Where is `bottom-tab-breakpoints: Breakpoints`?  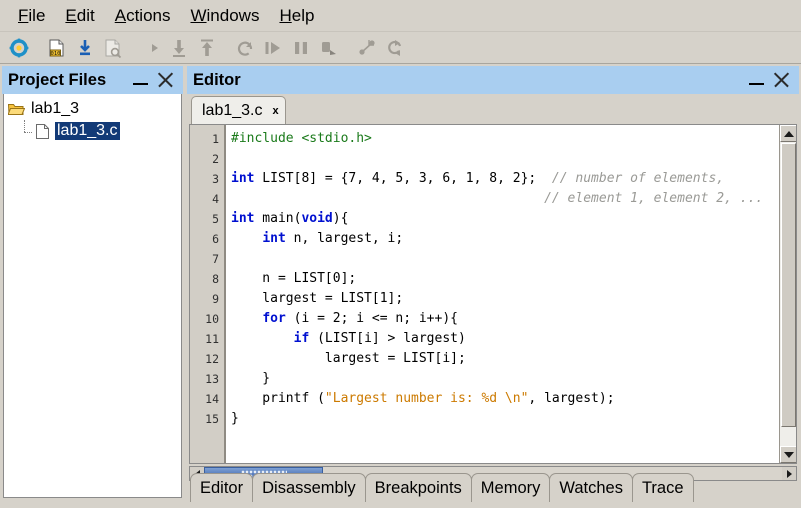 bottom-tab-breakpoints: Breakpoints is located at coordinates (418, 487).